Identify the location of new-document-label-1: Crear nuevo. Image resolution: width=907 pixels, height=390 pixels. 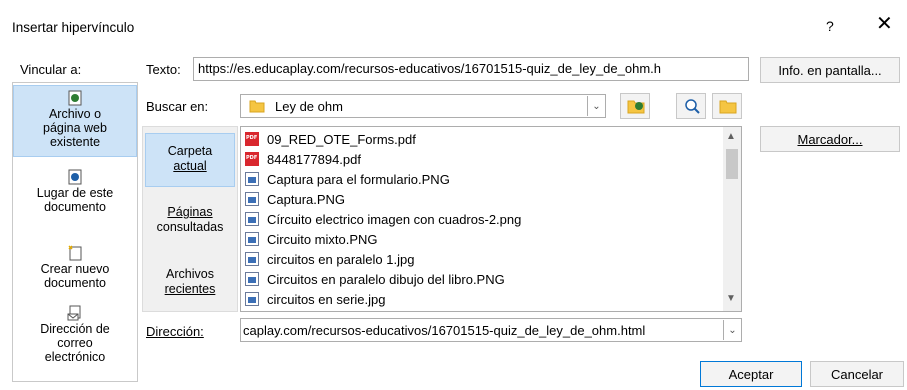
(75, 269).